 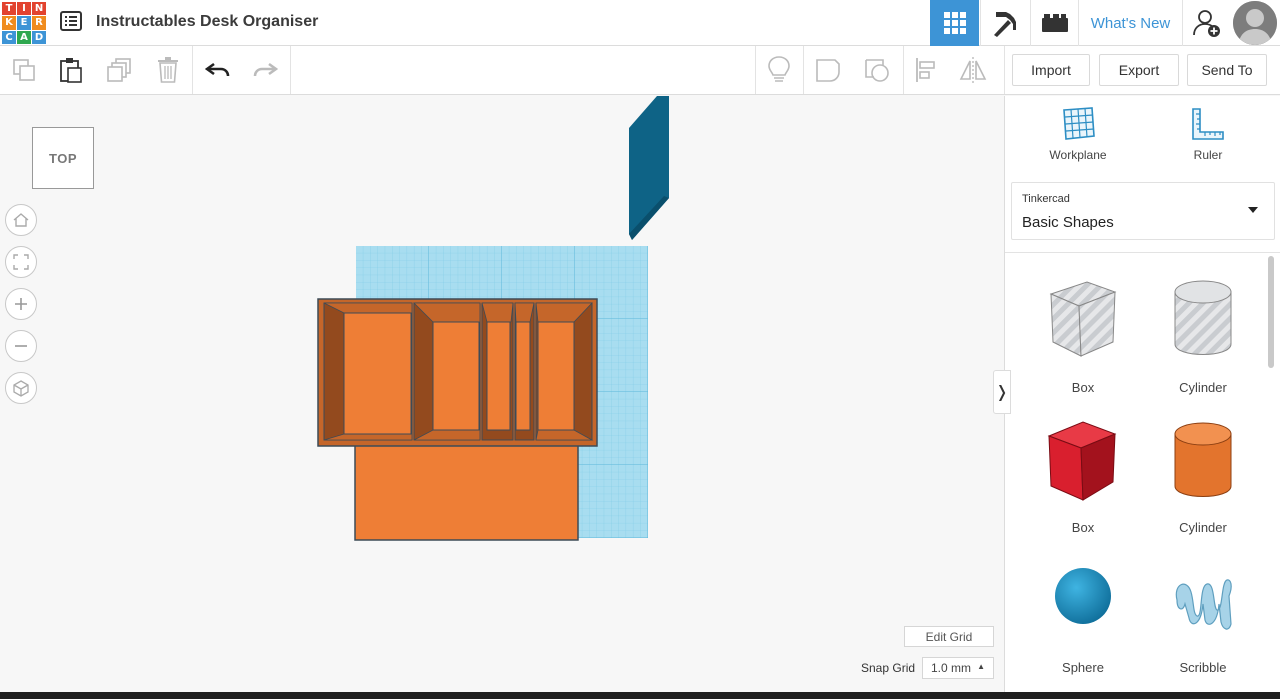 What do you see at coordinates (1068, 222) in the screenshot?
I see `library-name: Basic Shapes` at bounding box center [1068, 222].